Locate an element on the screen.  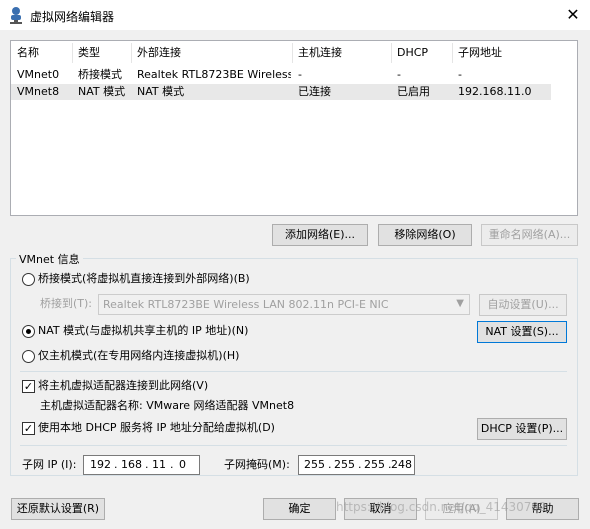
connect-adapter-checkbox: ✓ is located at coordinates (28, 386).